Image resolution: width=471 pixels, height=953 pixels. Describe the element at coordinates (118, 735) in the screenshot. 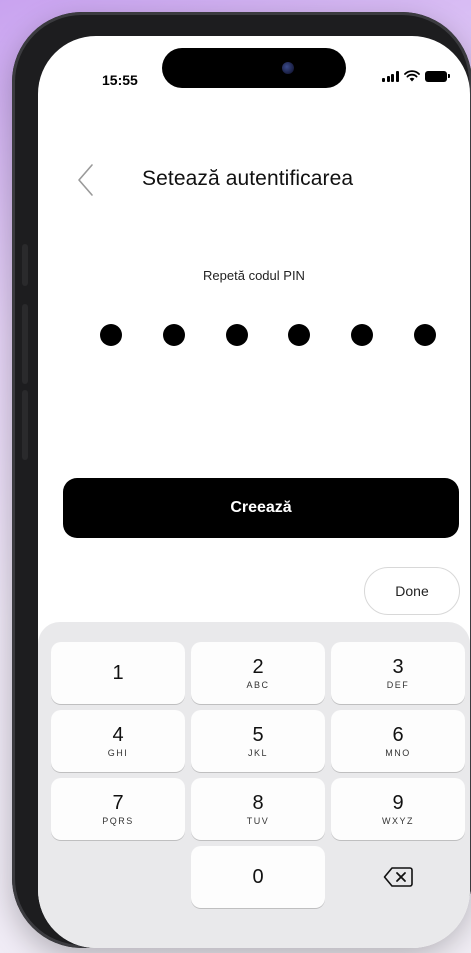

I see `key-digit: 4` at that location.